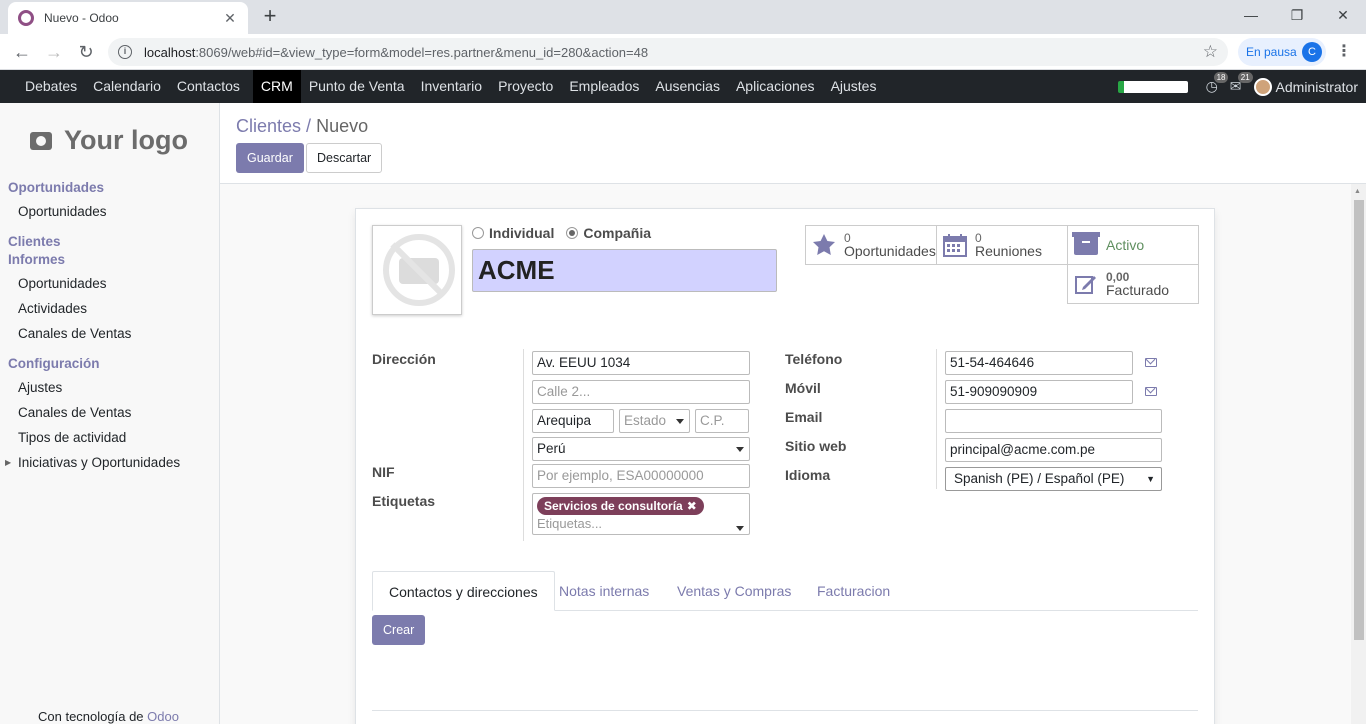  What do you see at coordinates (399, 630) in the screenshot?
I see `create-contact-button: Crear` at bounding box center [399, 630].